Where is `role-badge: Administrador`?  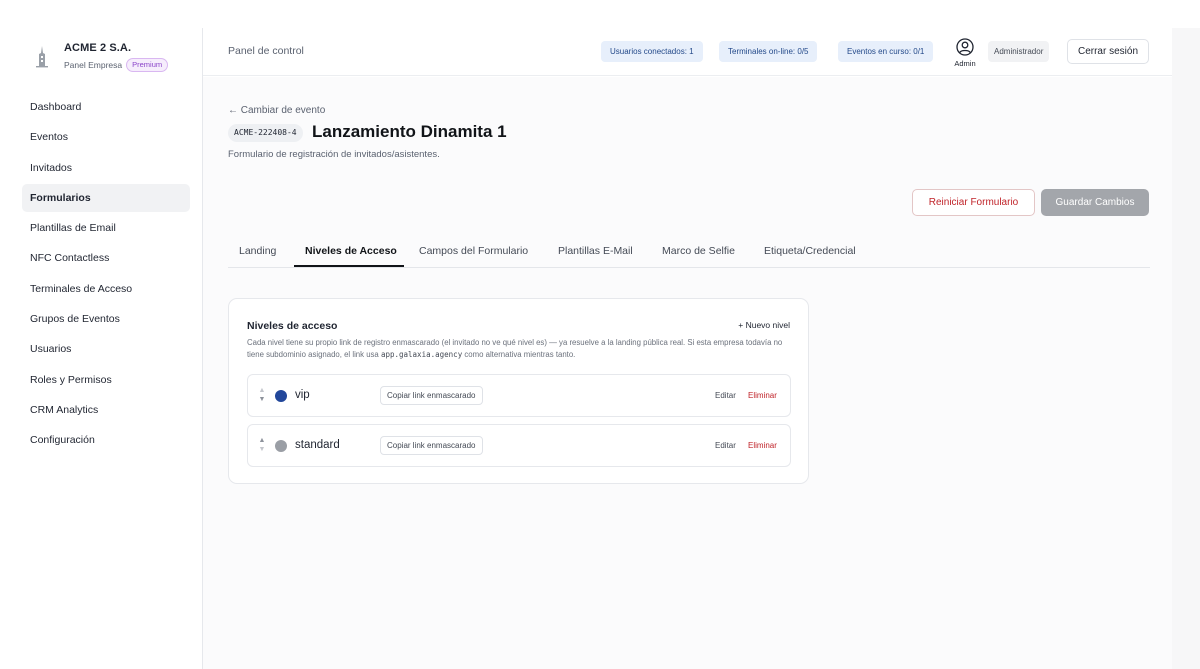
role-badge: Administrador is located at coordinates (1019, 51).